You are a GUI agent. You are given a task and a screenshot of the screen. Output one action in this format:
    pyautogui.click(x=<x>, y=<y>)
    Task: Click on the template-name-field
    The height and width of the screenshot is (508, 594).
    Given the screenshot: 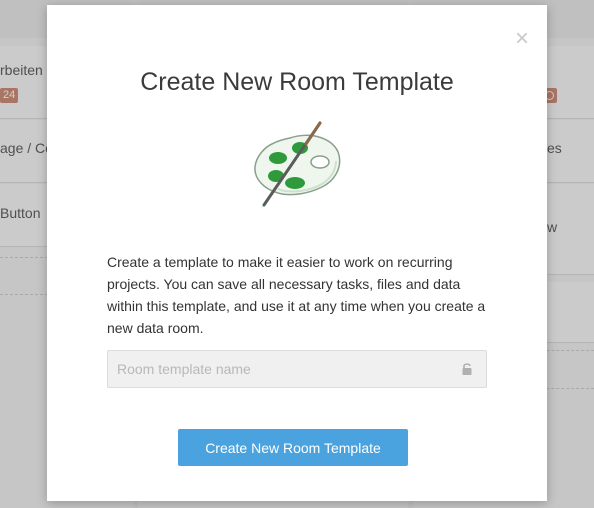 What is the action you would take?
    pyautogui.click(x=297, y=369)
    